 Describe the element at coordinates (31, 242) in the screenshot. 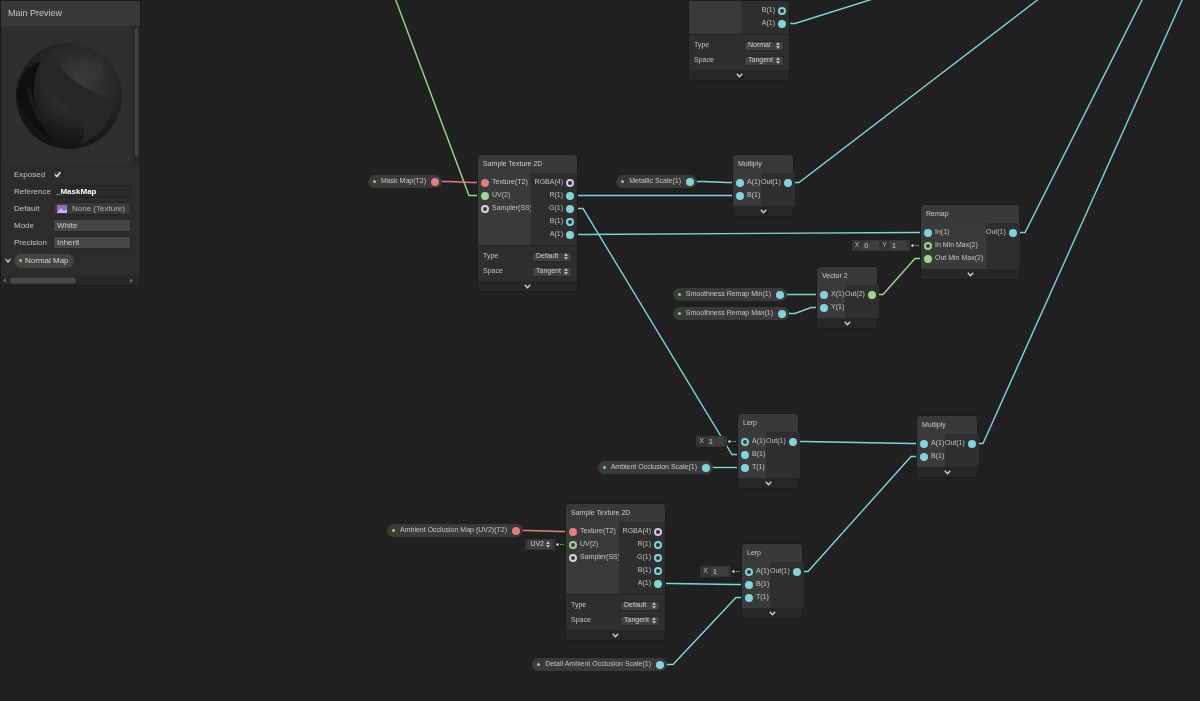

I see `field-label: Precision` at that location.